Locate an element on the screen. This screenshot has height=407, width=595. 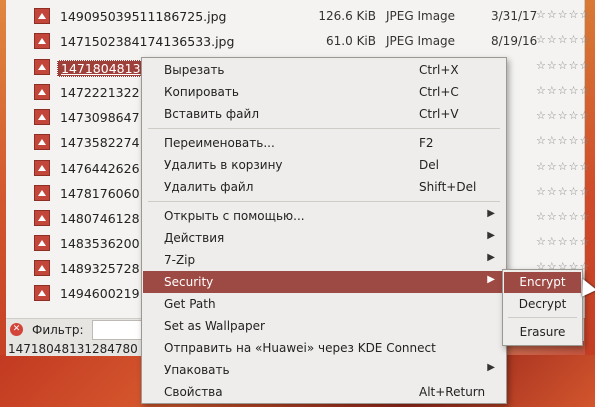
menu-item-label: Вырезать is located at coordinates (194, 70).